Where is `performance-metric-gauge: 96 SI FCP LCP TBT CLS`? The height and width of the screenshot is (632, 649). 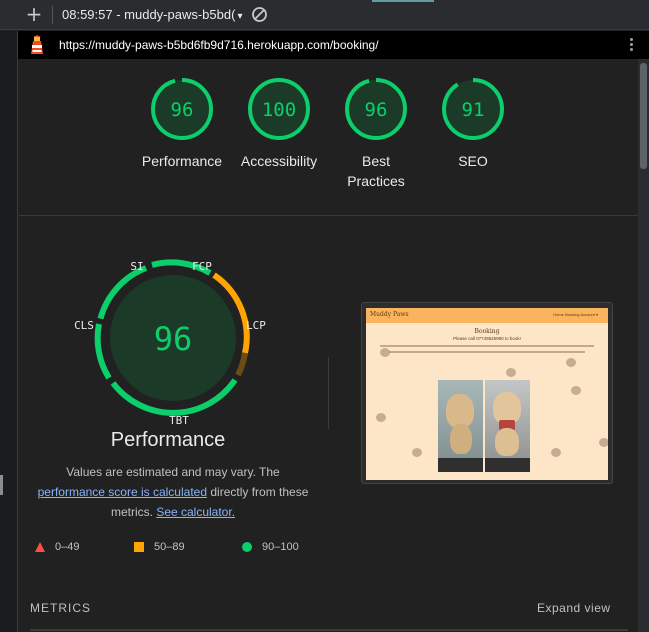
performance-metric-gauge: 96 SI FCP LCP TBT CLS is located at coordinates (170, 343).